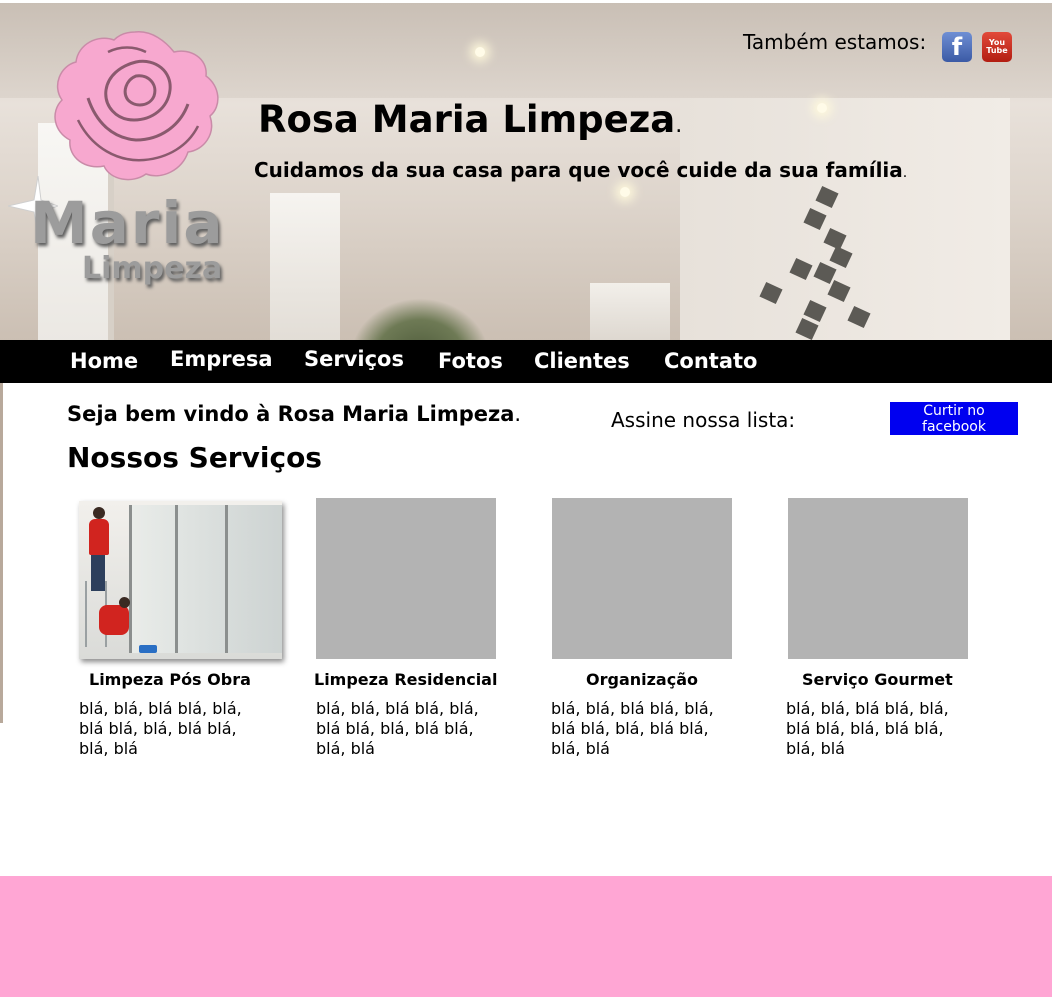  I want to click on service-photo-cleaning, so click(180, 580).